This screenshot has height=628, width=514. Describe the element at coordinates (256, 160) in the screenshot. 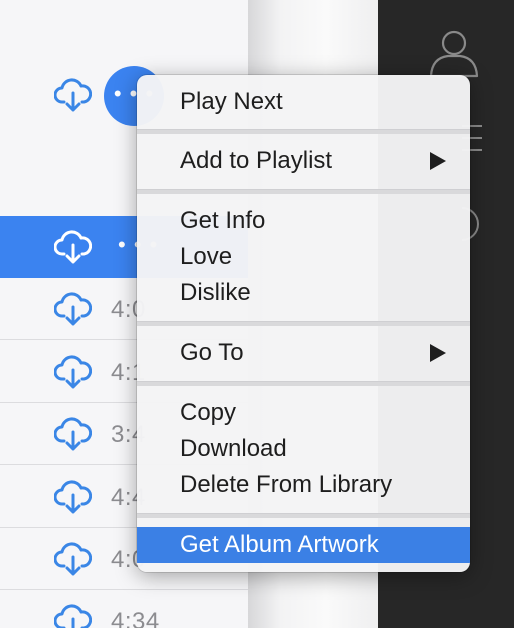

I see `menu-item-label: Add to Playlist` at that location.